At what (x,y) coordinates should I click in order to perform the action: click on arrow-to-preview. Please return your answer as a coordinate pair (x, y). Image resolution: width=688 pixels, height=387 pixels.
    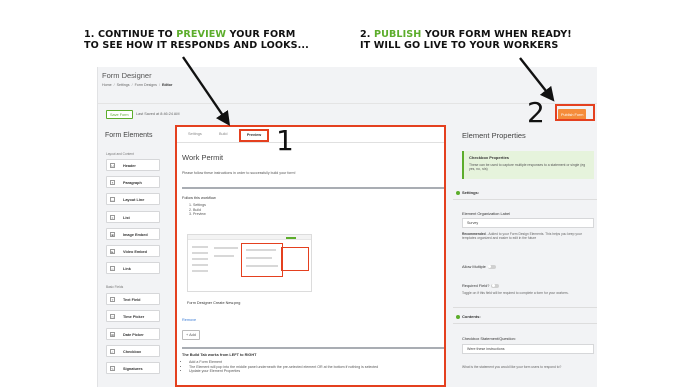
    Looking at the image, I should click on (206, 91).